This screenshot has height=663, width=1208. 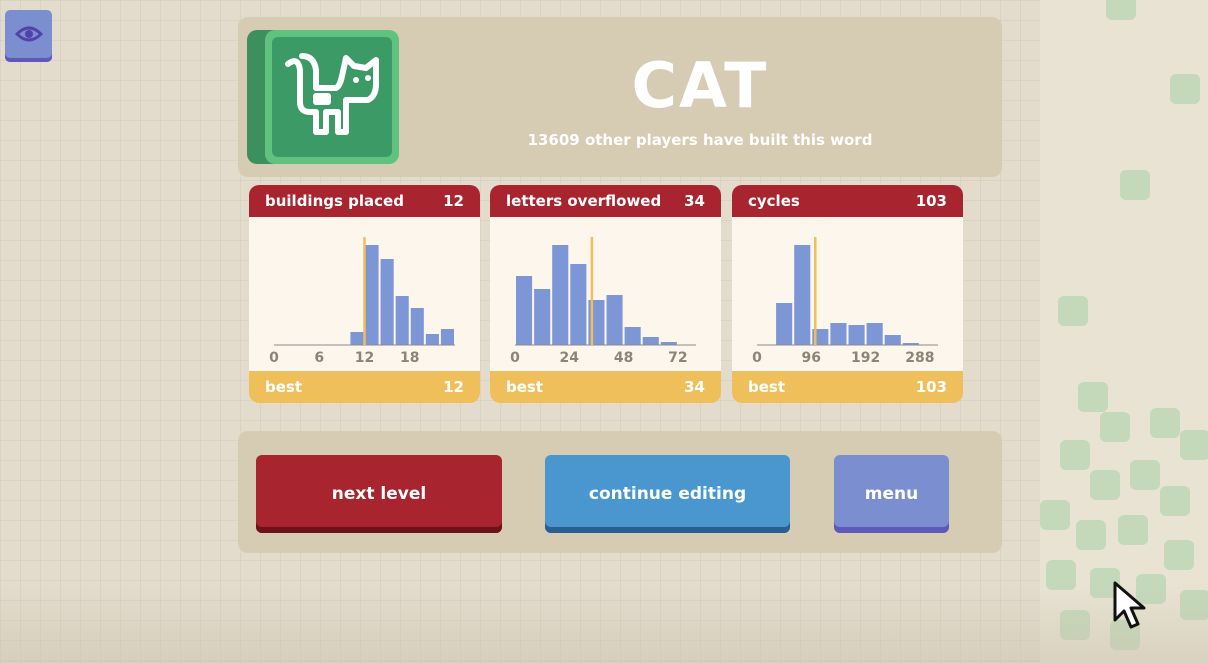 I want to click on stat-label: buildings placed, so click(x=334, y=201).